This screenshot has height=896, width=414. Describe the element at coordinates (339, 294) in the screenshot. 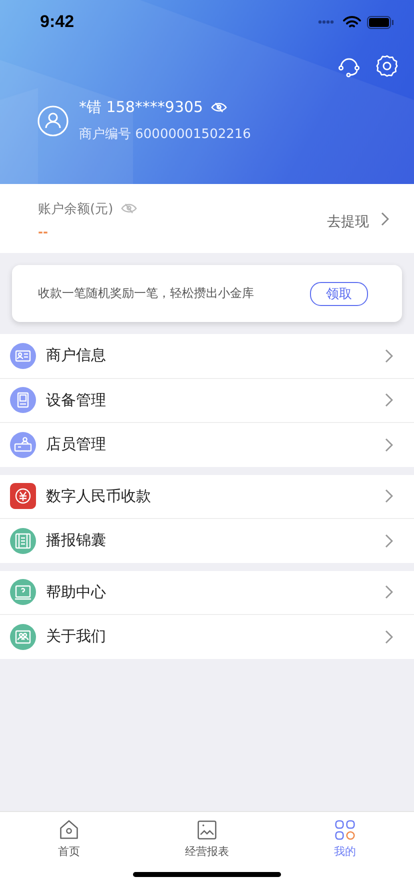

I see `claim-button: 领取` at that location.